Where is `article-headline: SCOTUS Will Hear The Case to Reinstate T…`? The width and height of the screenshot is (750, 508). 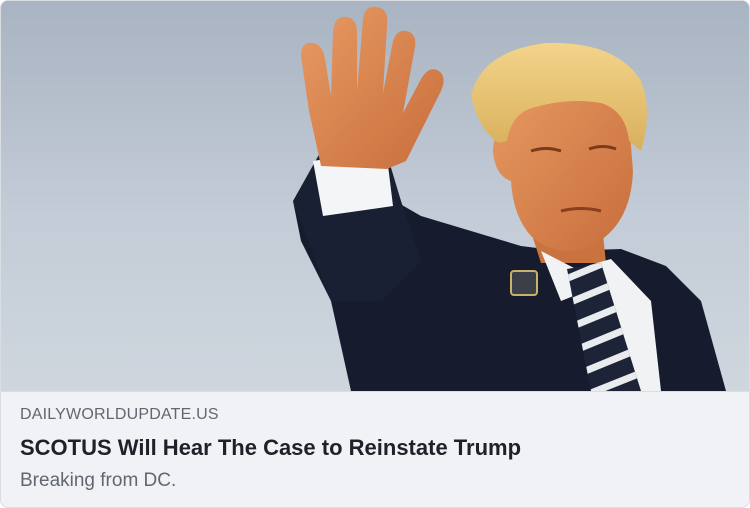 article-headline: SCOTUS Will Hear The Case to Reinstate T… is located at coordinates (270, 448).